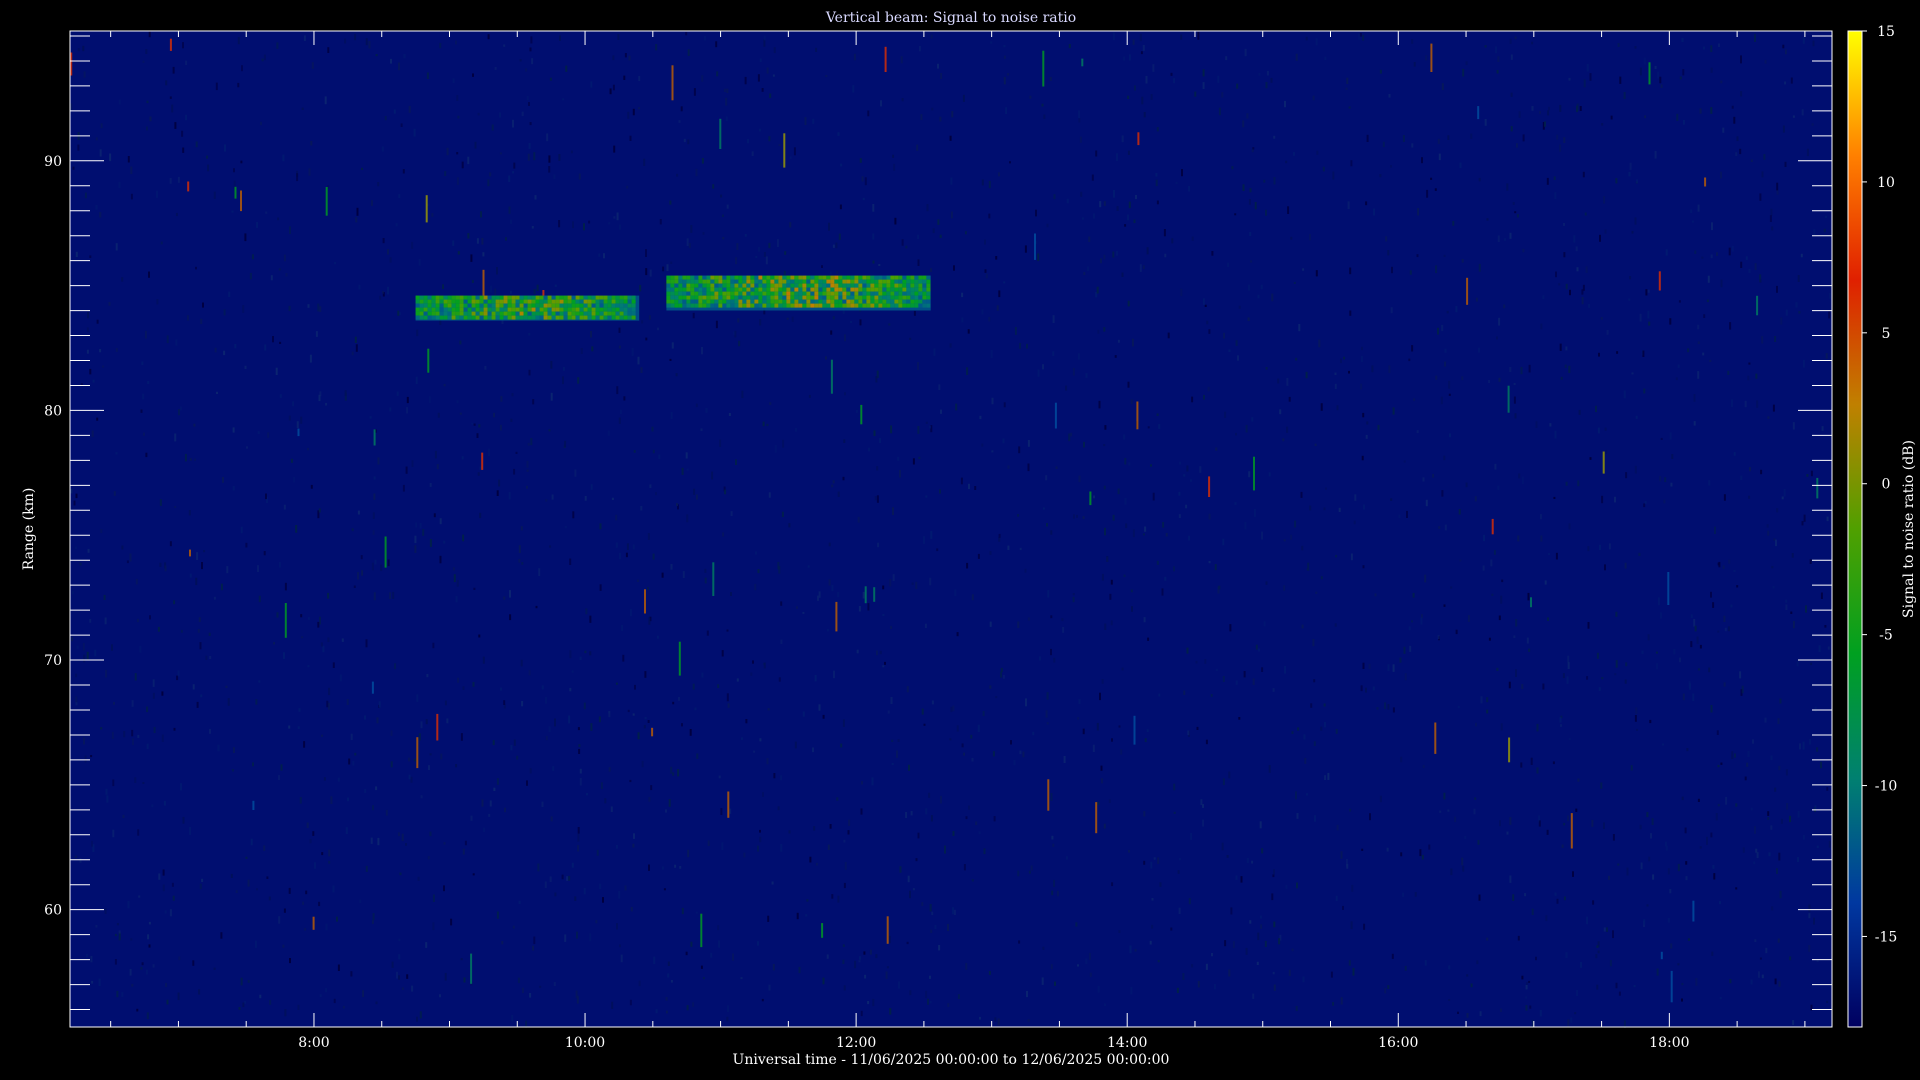  Describe the element at coordinates (1886, 334) in the screenshot. I see `colorbar-tick-label: 5` at that location.